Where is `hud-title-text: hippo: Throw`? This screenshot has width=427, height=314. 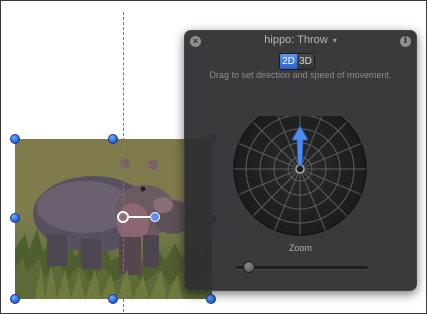
hud-title-text: hippo: Throw is located at coordinates (296, 40).